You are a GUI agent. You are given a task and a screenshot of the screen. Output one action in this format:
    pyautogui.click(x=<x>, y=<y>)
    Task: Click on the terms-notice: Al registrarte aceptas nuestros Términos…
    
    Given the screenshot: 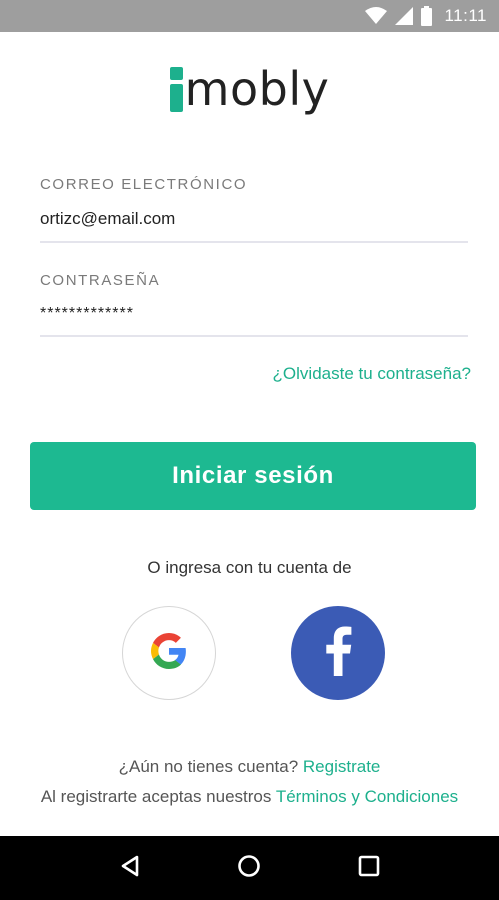 What is the action you would take?
    pyautogui.click(x=249, y=797)
    